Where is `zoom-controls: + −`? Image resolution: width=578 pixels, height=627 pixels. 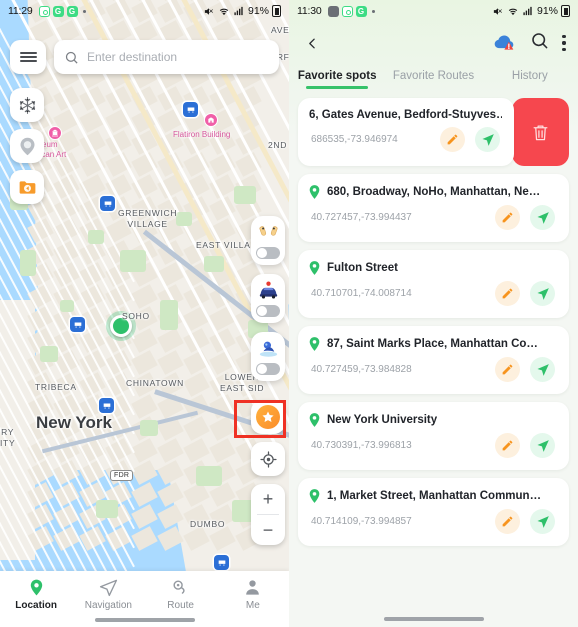
zoom-controls: + − is located at coordinates (268, 514).